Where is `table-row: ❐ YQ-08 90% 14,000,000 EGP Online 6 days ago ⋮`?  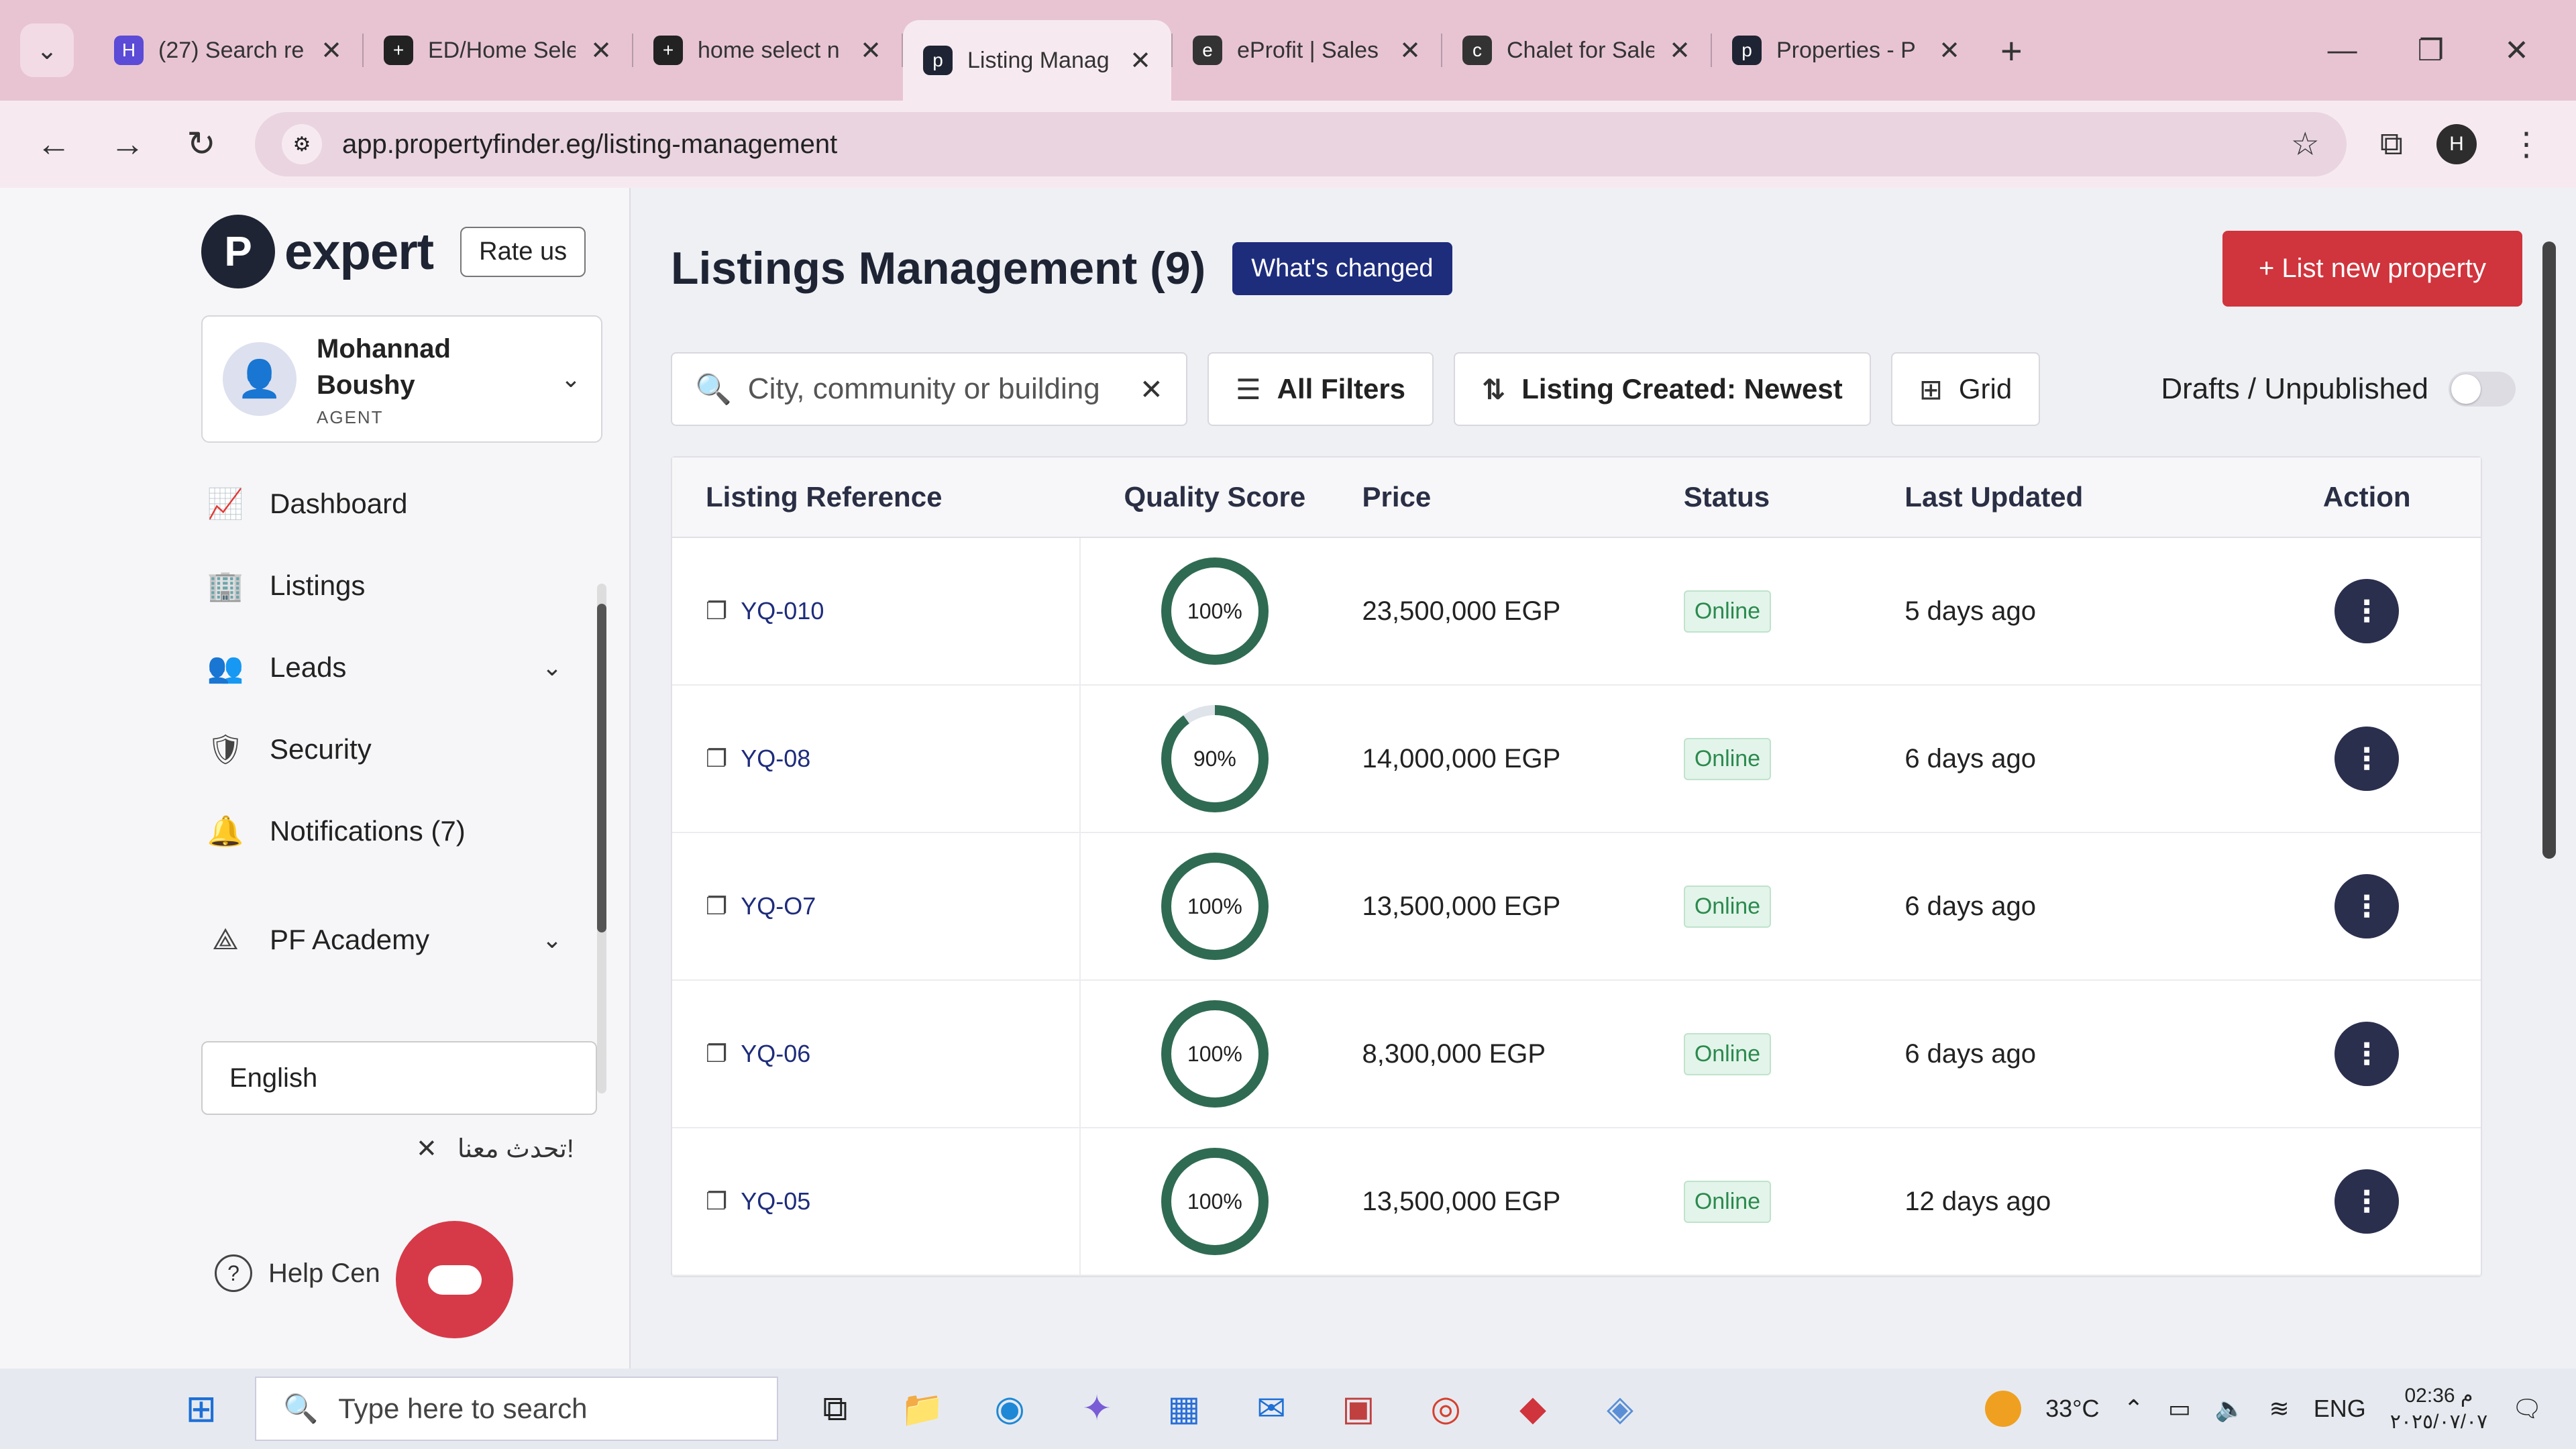
table-row: ❐ YQ-08 90% 14,000,000 EGP Online 6 days ago ⋮ is located at coordinates (1576, 759).